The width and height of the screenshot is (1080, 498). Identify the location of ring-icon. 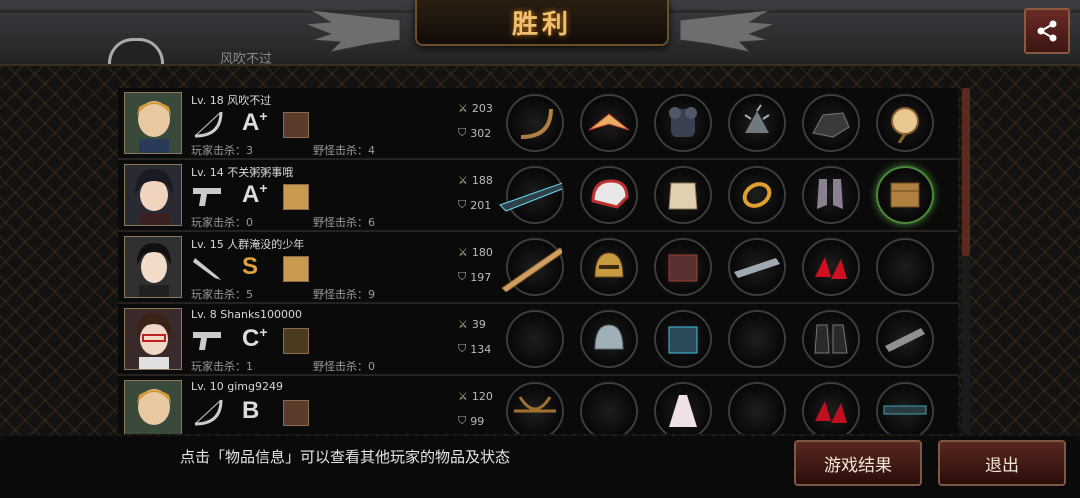
(757, 195).